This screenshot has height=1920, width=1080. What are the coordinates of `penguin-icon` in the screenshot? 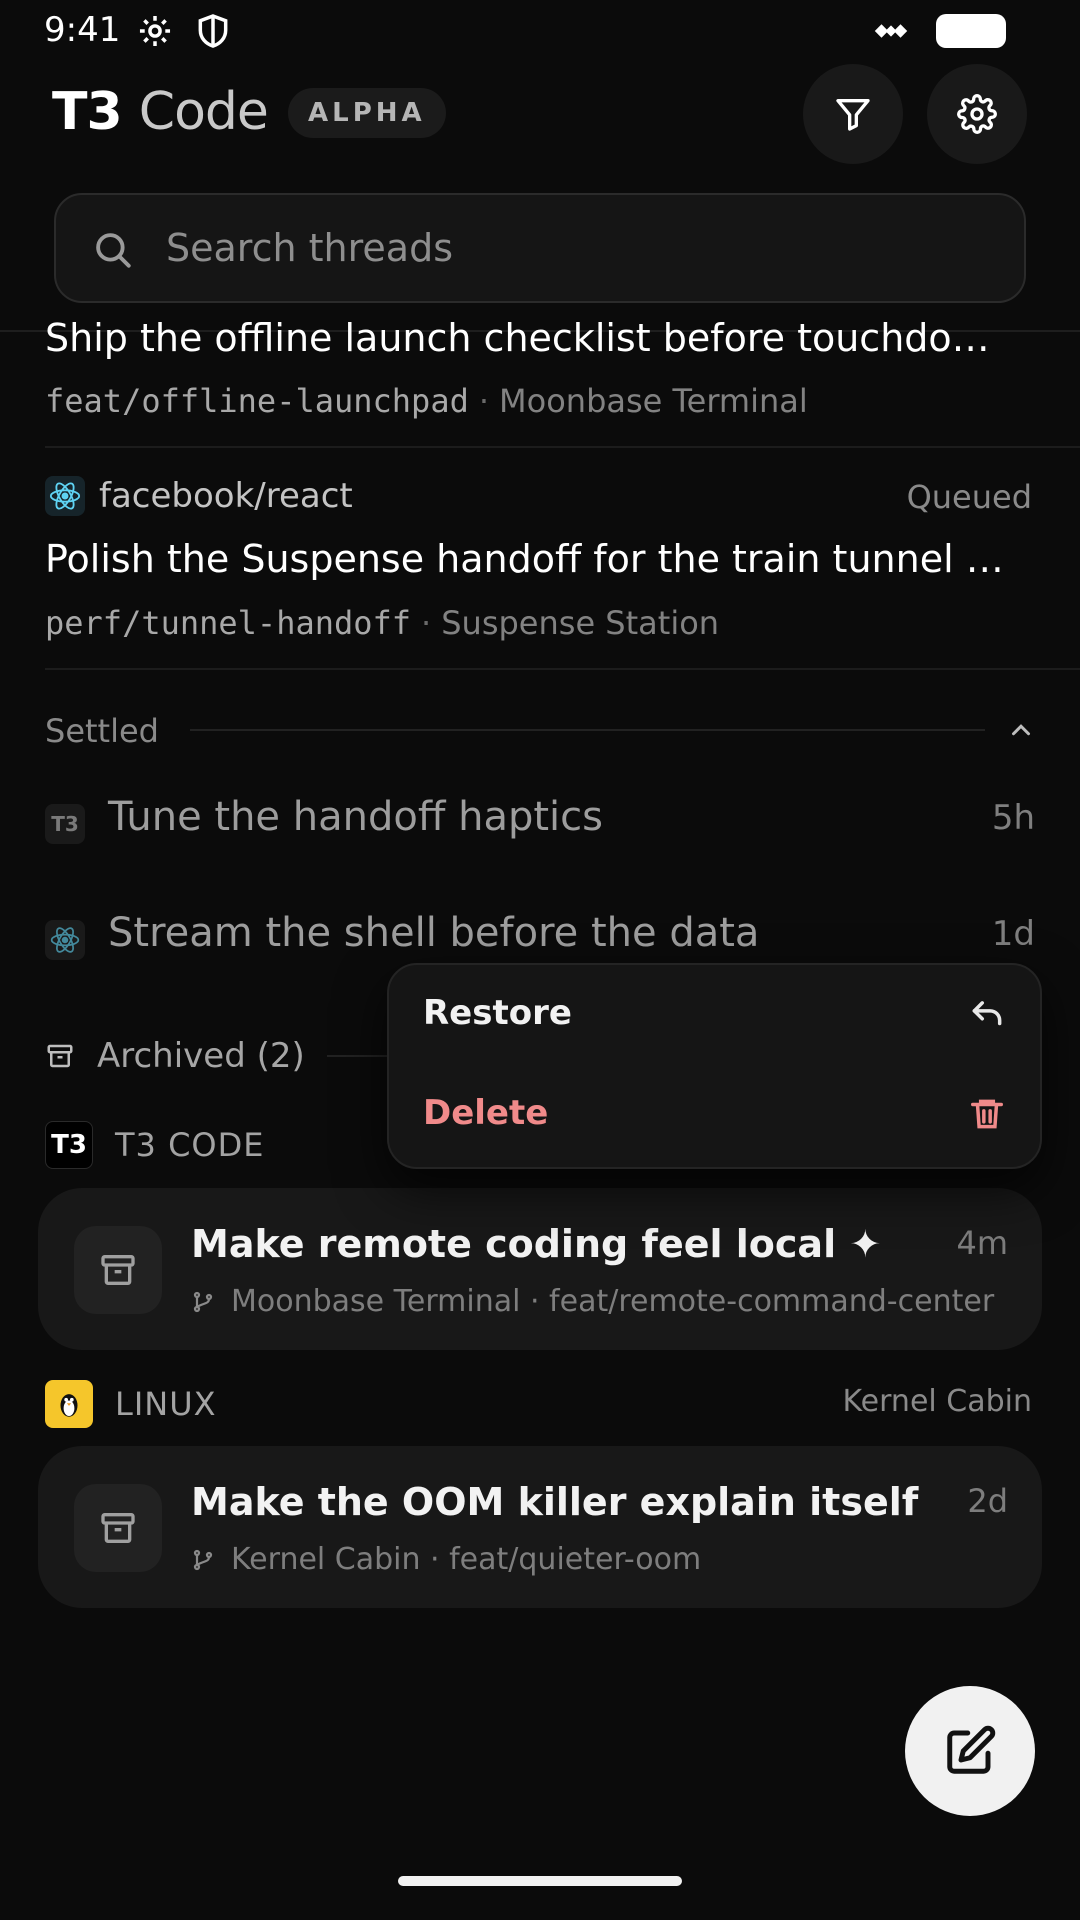 It's located at (69, 1404).